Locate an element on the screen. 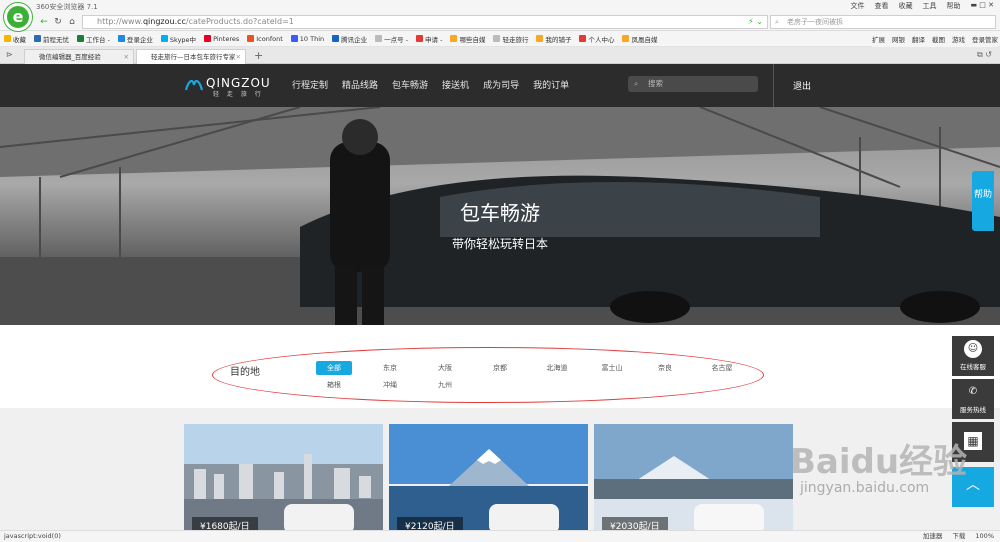 This screenshot has width=1000, height=542. zoom-level: 100% is located at coordinates (984, 536).